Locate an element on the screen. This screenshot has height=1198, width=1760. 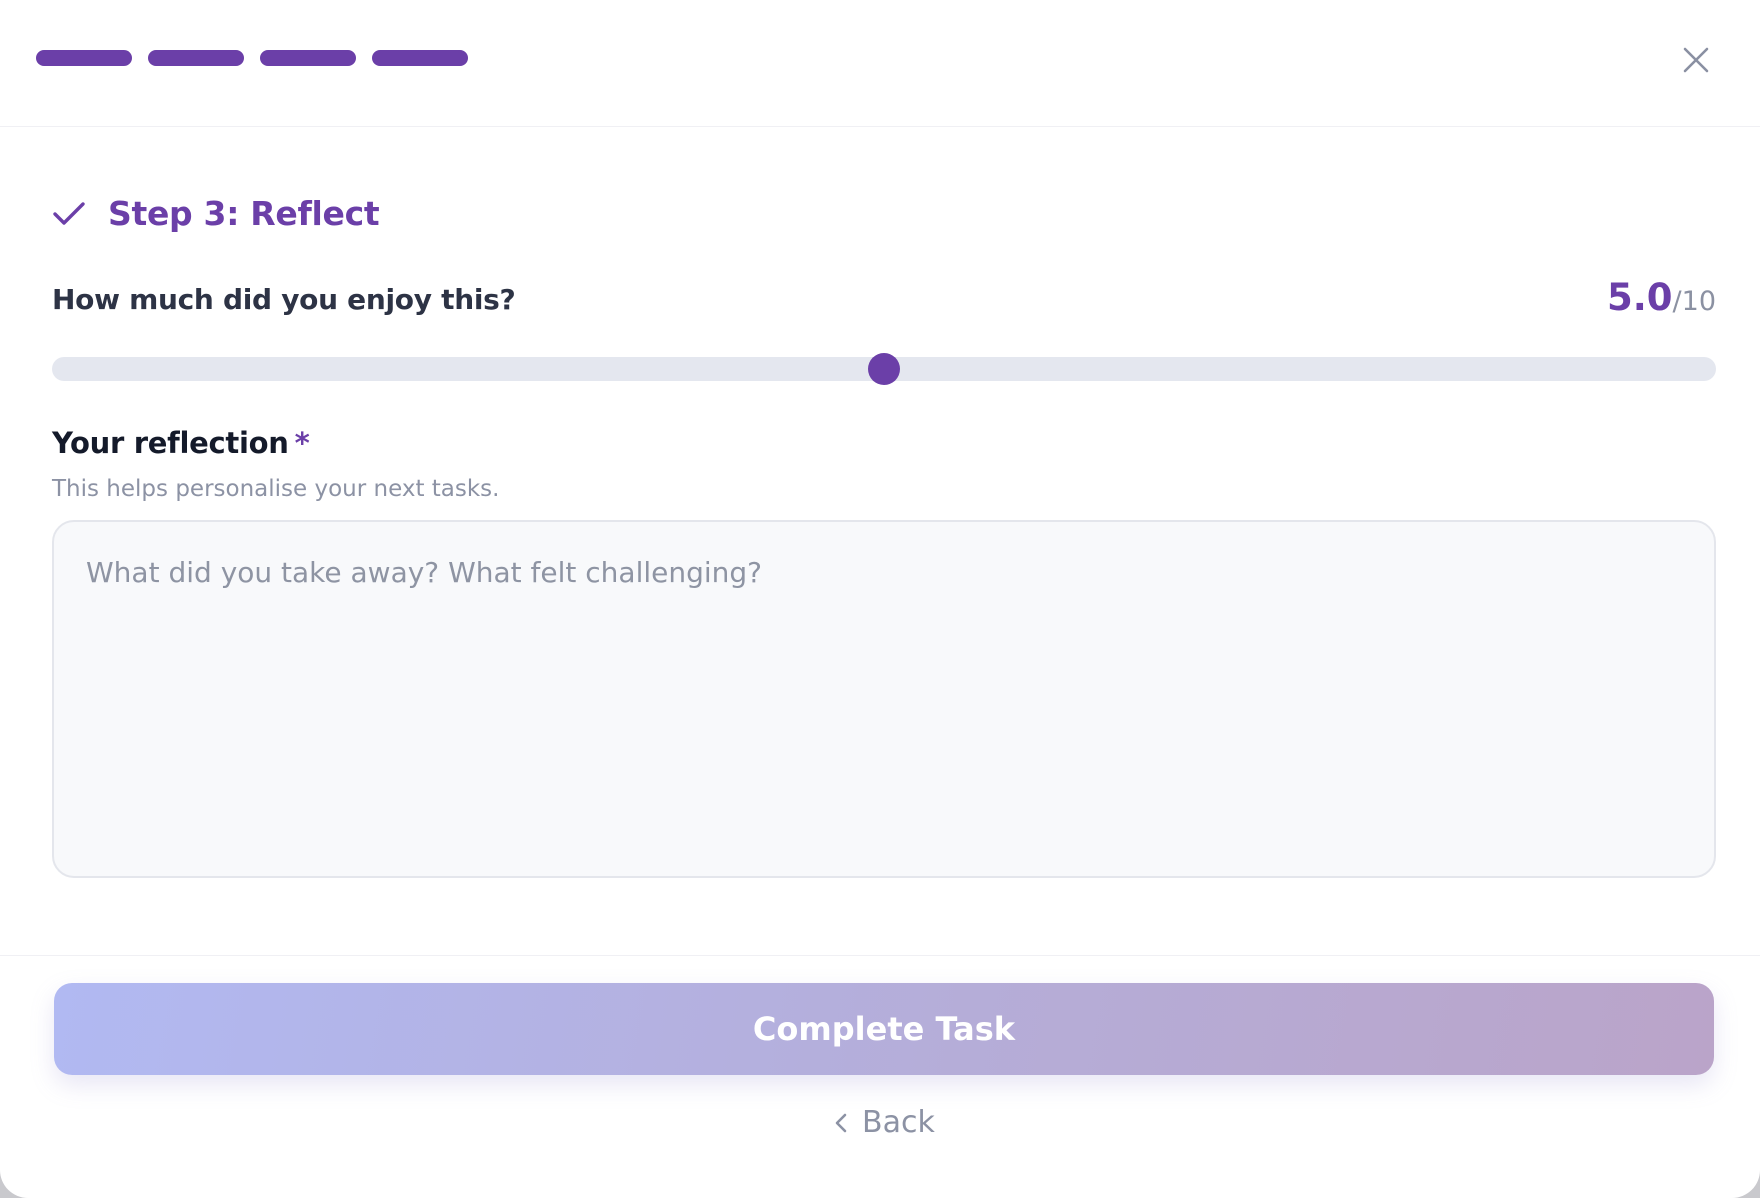
back-label: Back is located at coordinates (898, 1122).